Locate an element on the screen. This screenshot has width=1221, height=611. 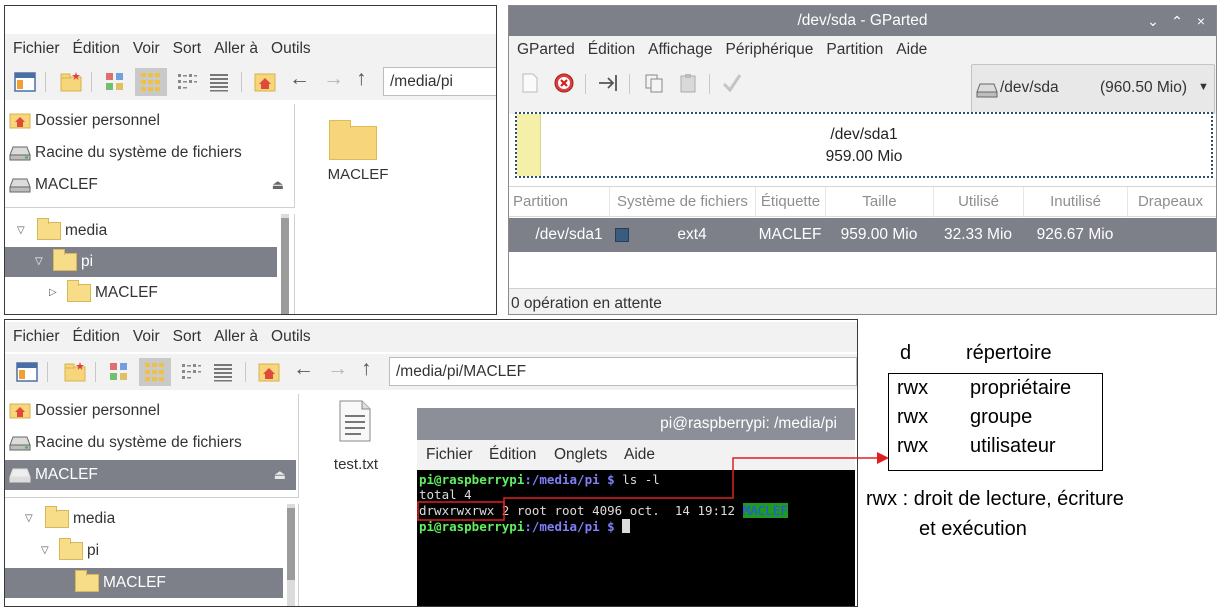
resize-move-icon is located at coordinates (608, 83).